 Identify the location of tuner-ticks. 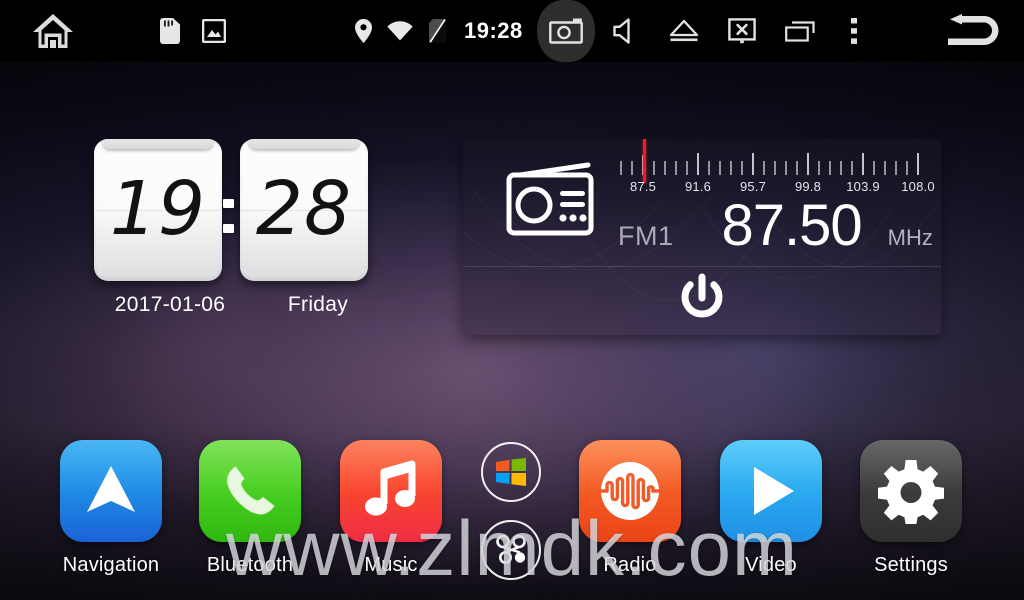
(769, 164).